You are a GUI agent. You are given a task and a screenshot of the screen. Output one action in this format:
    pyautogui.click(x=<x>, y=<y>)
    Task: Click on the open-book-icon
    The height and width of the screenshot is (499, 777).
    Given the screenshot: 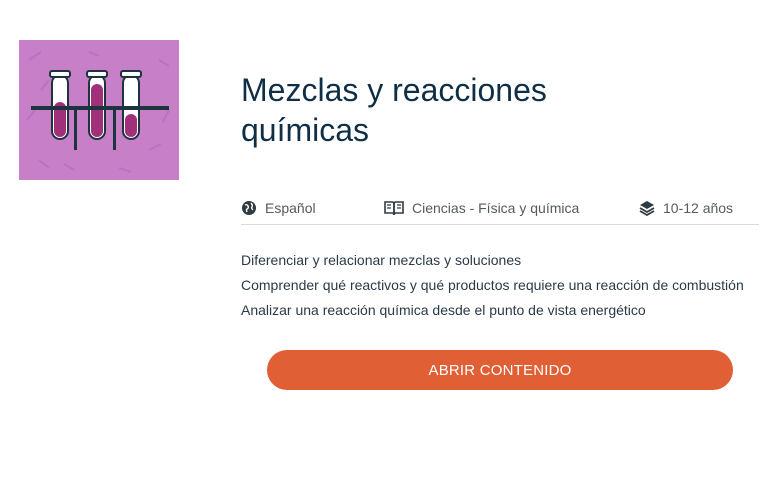 What is the action you would take?
    pyautogui.click(x=394, y=208)
    